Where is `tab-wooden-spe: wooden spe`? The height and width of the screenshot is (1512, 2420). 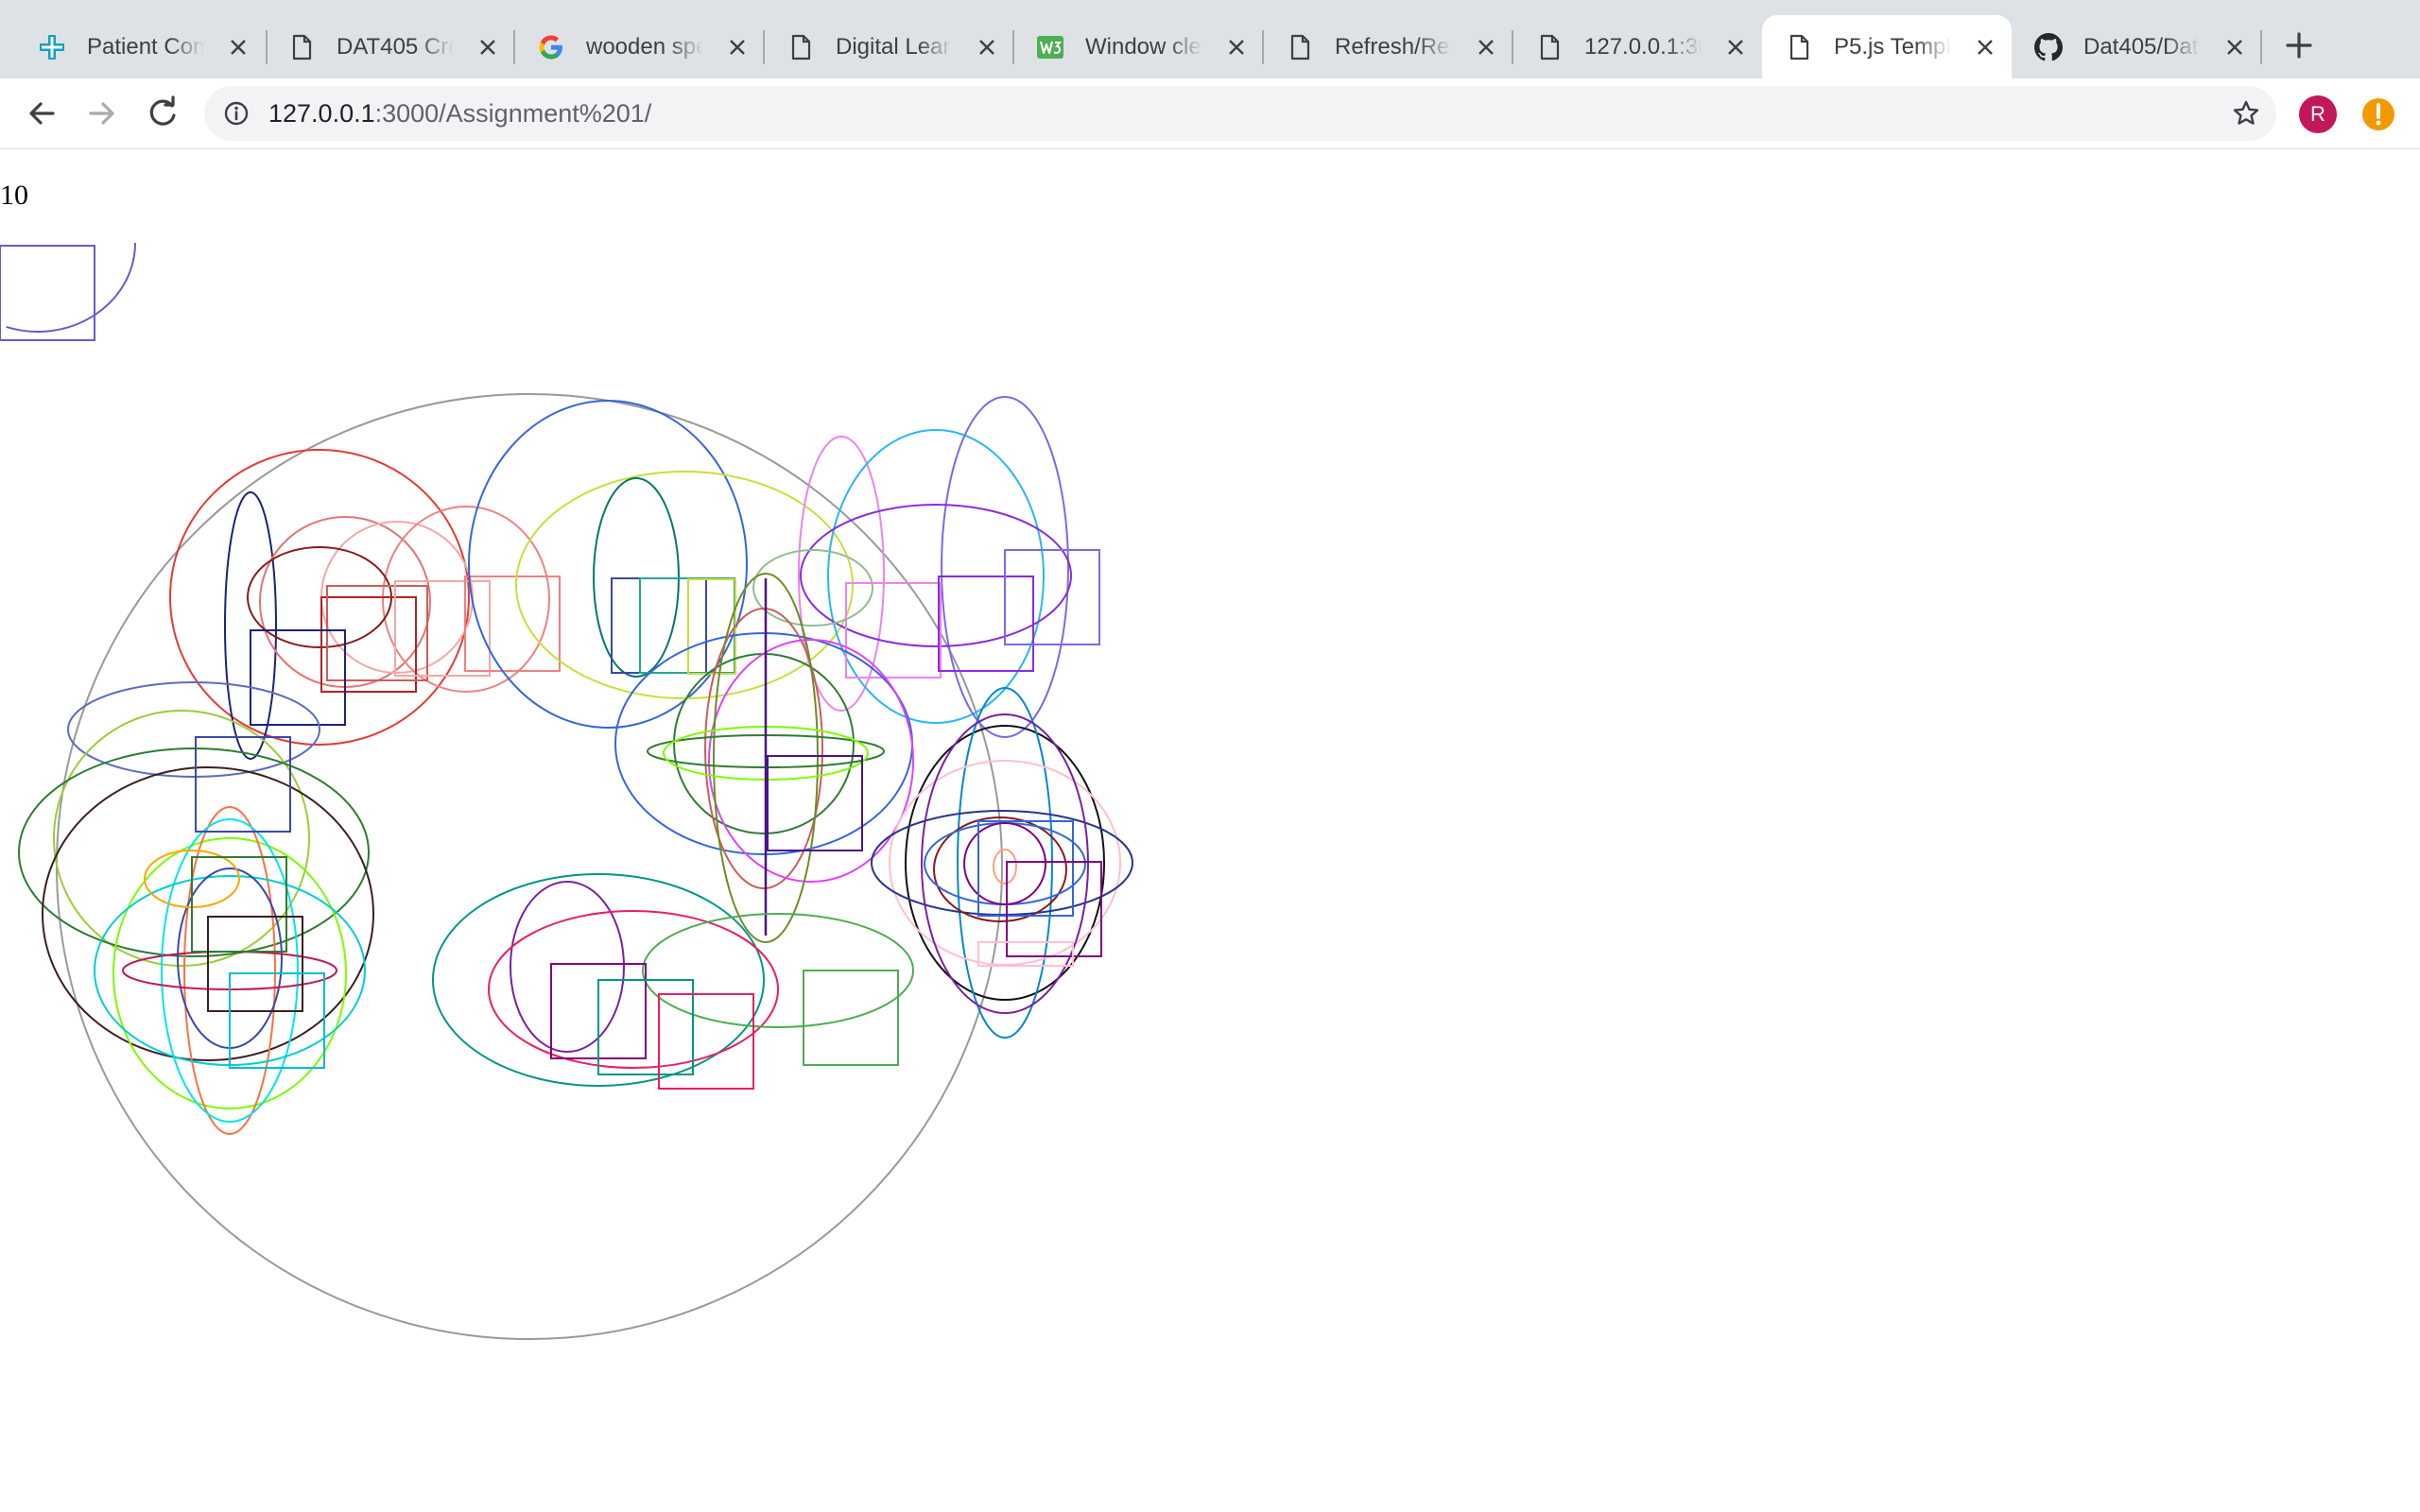 tab-wooden-spe: wooden spe is located at coordinates (639, 46).